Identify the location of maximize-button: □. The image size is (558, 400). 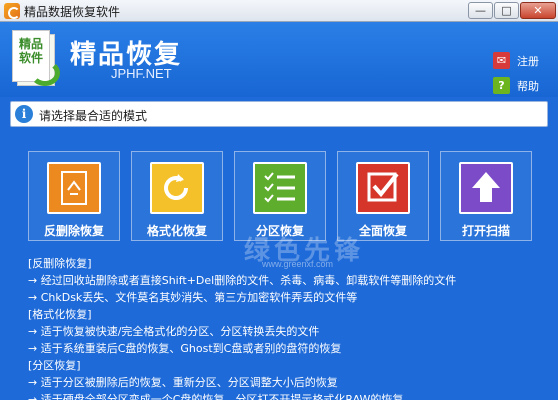
(506, 10).